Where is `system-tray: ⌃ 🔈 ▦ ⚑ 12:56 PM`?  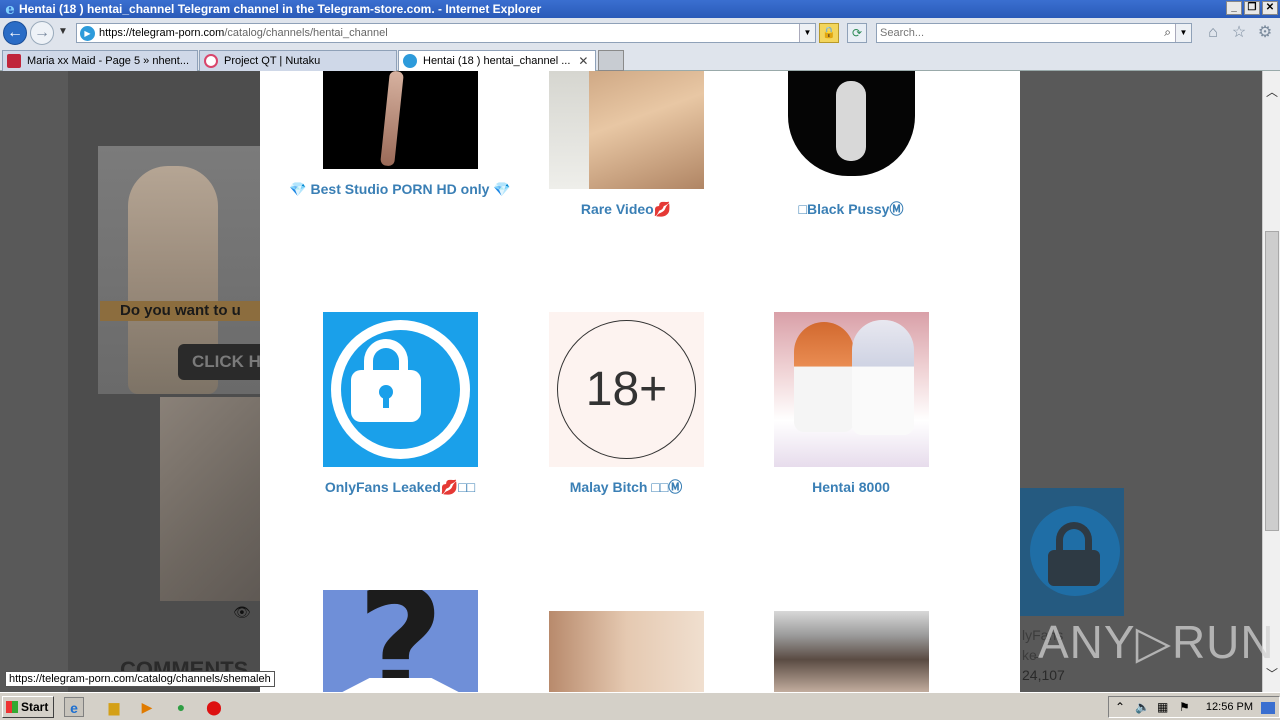 system-tray: ⌃ 🔈 ▦ ⚑ 12:56 PM is located at coordinates (1194, 707).